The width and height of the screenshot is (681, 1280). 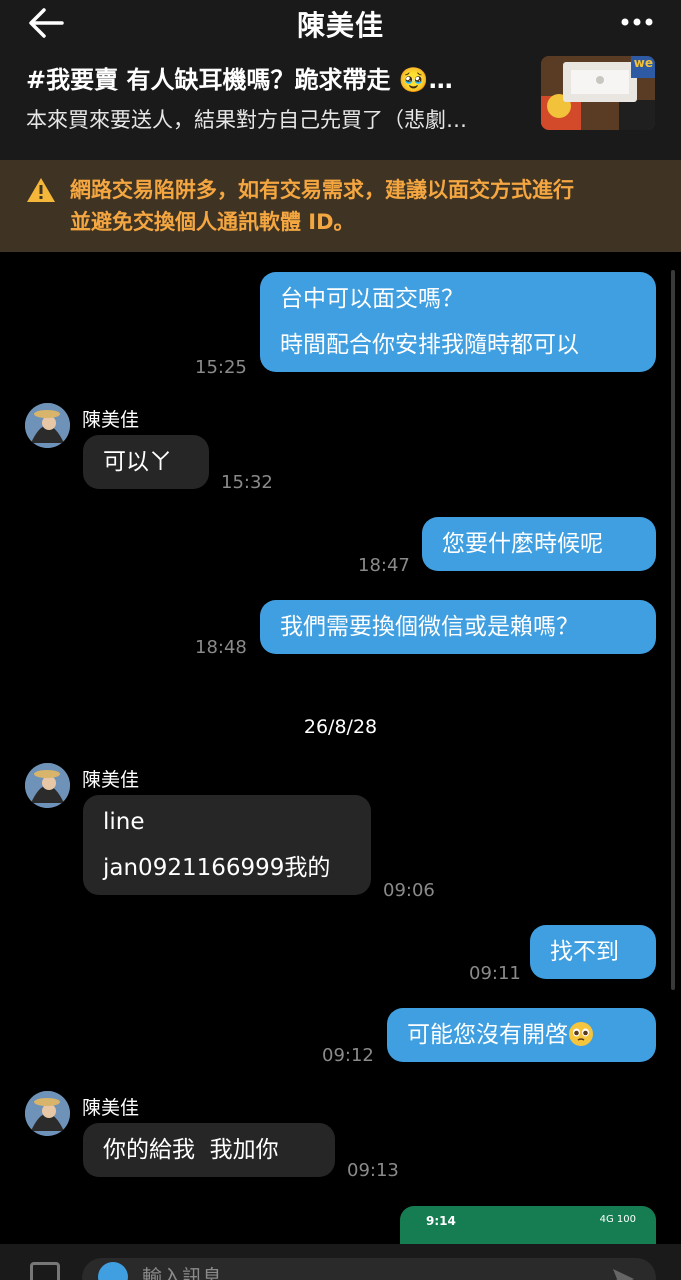 I want to click on more-options-icon, so click(x=637, y=22).